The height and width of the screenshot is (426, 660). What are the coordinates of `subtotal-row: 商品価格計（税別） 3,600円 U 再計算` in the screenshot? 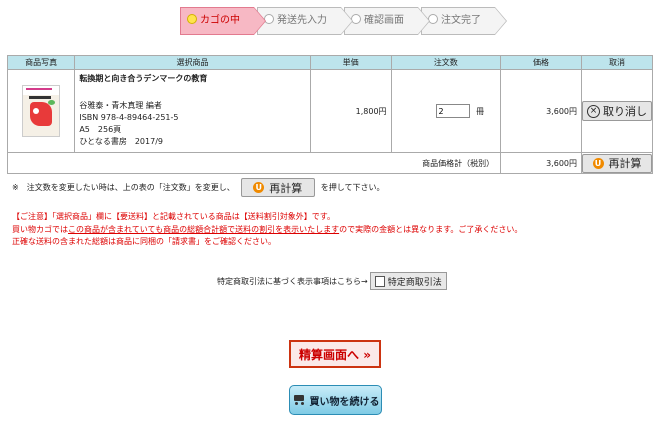 It's located at (329, 163).